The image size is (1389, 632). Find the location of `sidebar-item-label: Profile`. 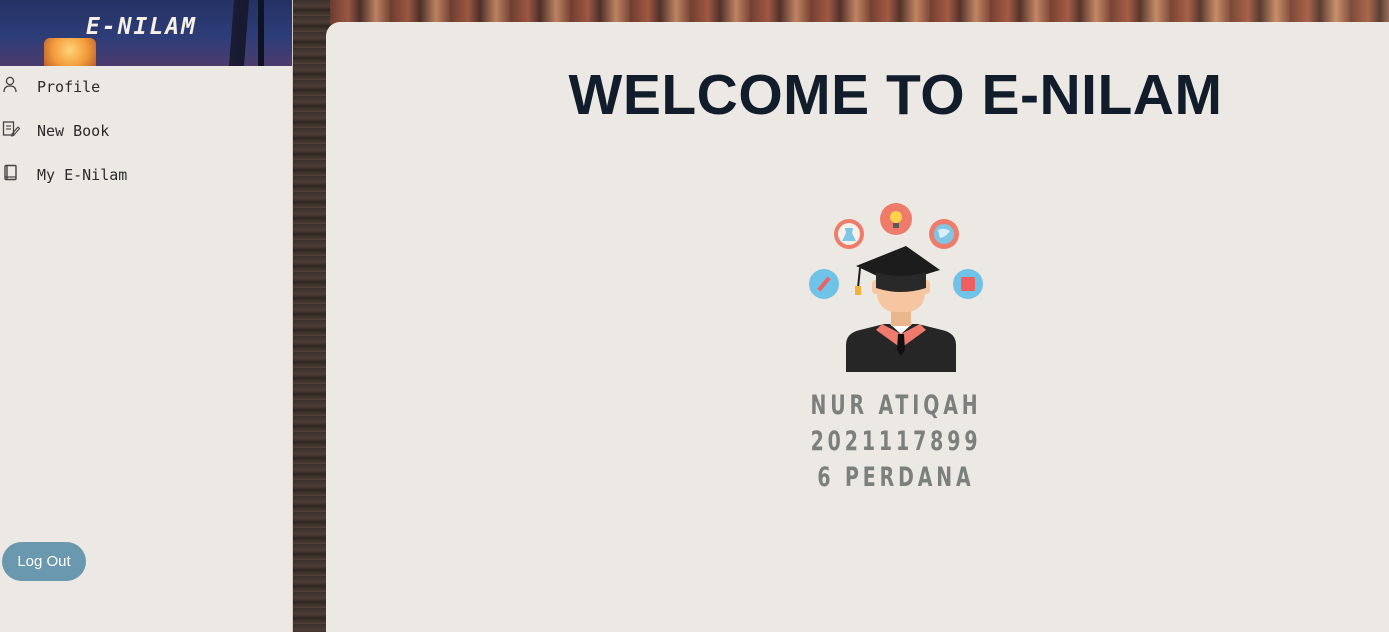

sidebar-item-label: Profile is located at coordinates (69, 87).